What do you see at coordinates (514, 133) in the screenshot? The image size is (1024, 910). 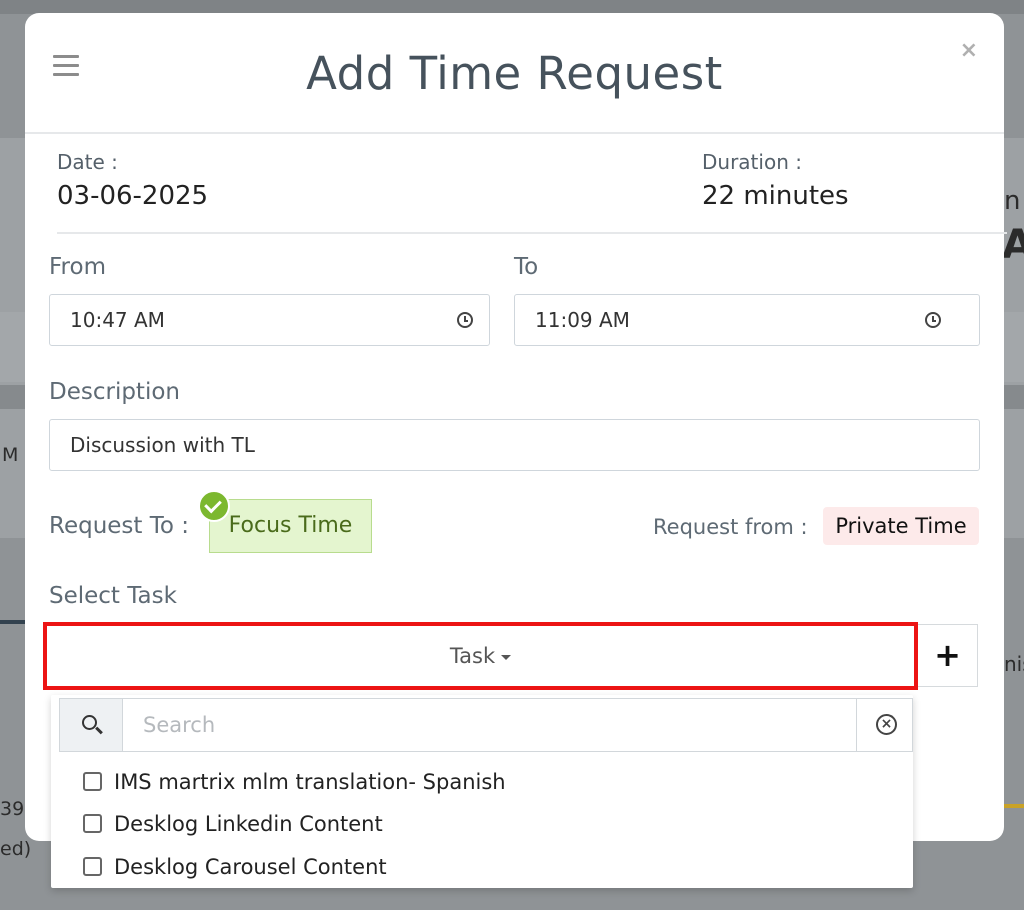 I see `title-divider` at bounding box center [514, 133].